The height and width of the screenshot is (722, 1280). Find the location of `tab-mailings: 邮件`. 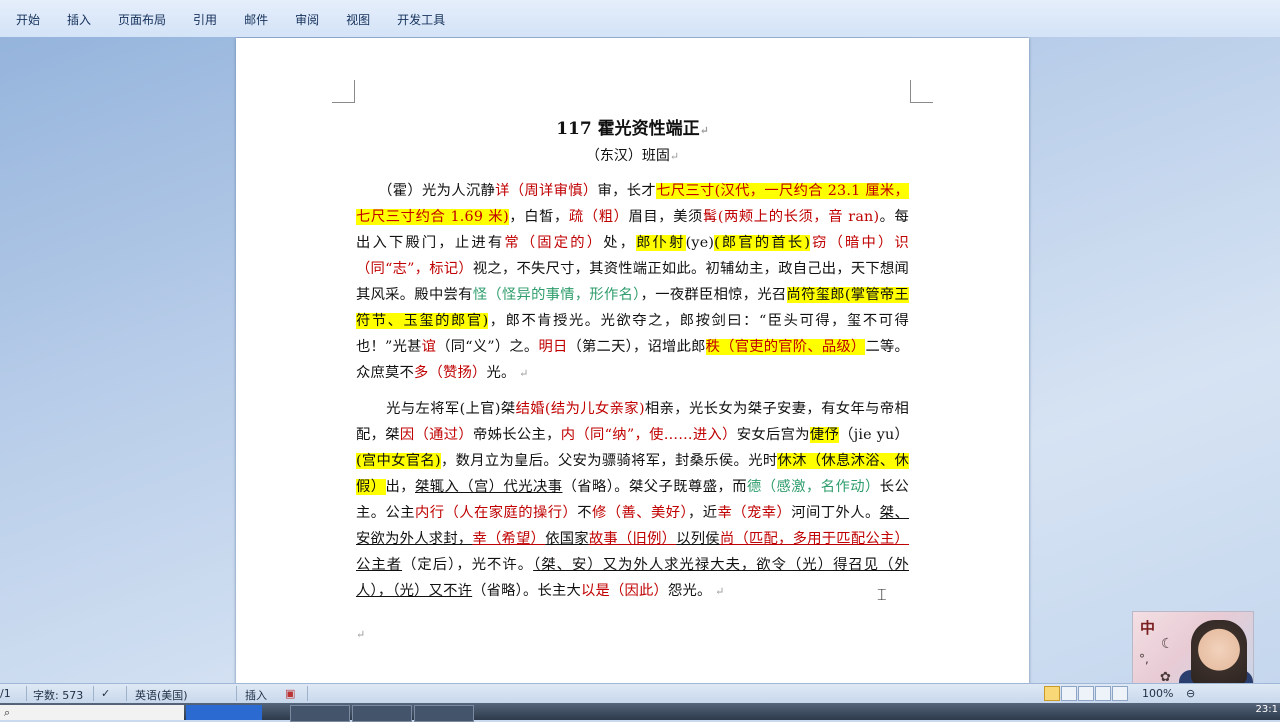

tab-mailings: 邮件 is located at coordinates (248, 19).